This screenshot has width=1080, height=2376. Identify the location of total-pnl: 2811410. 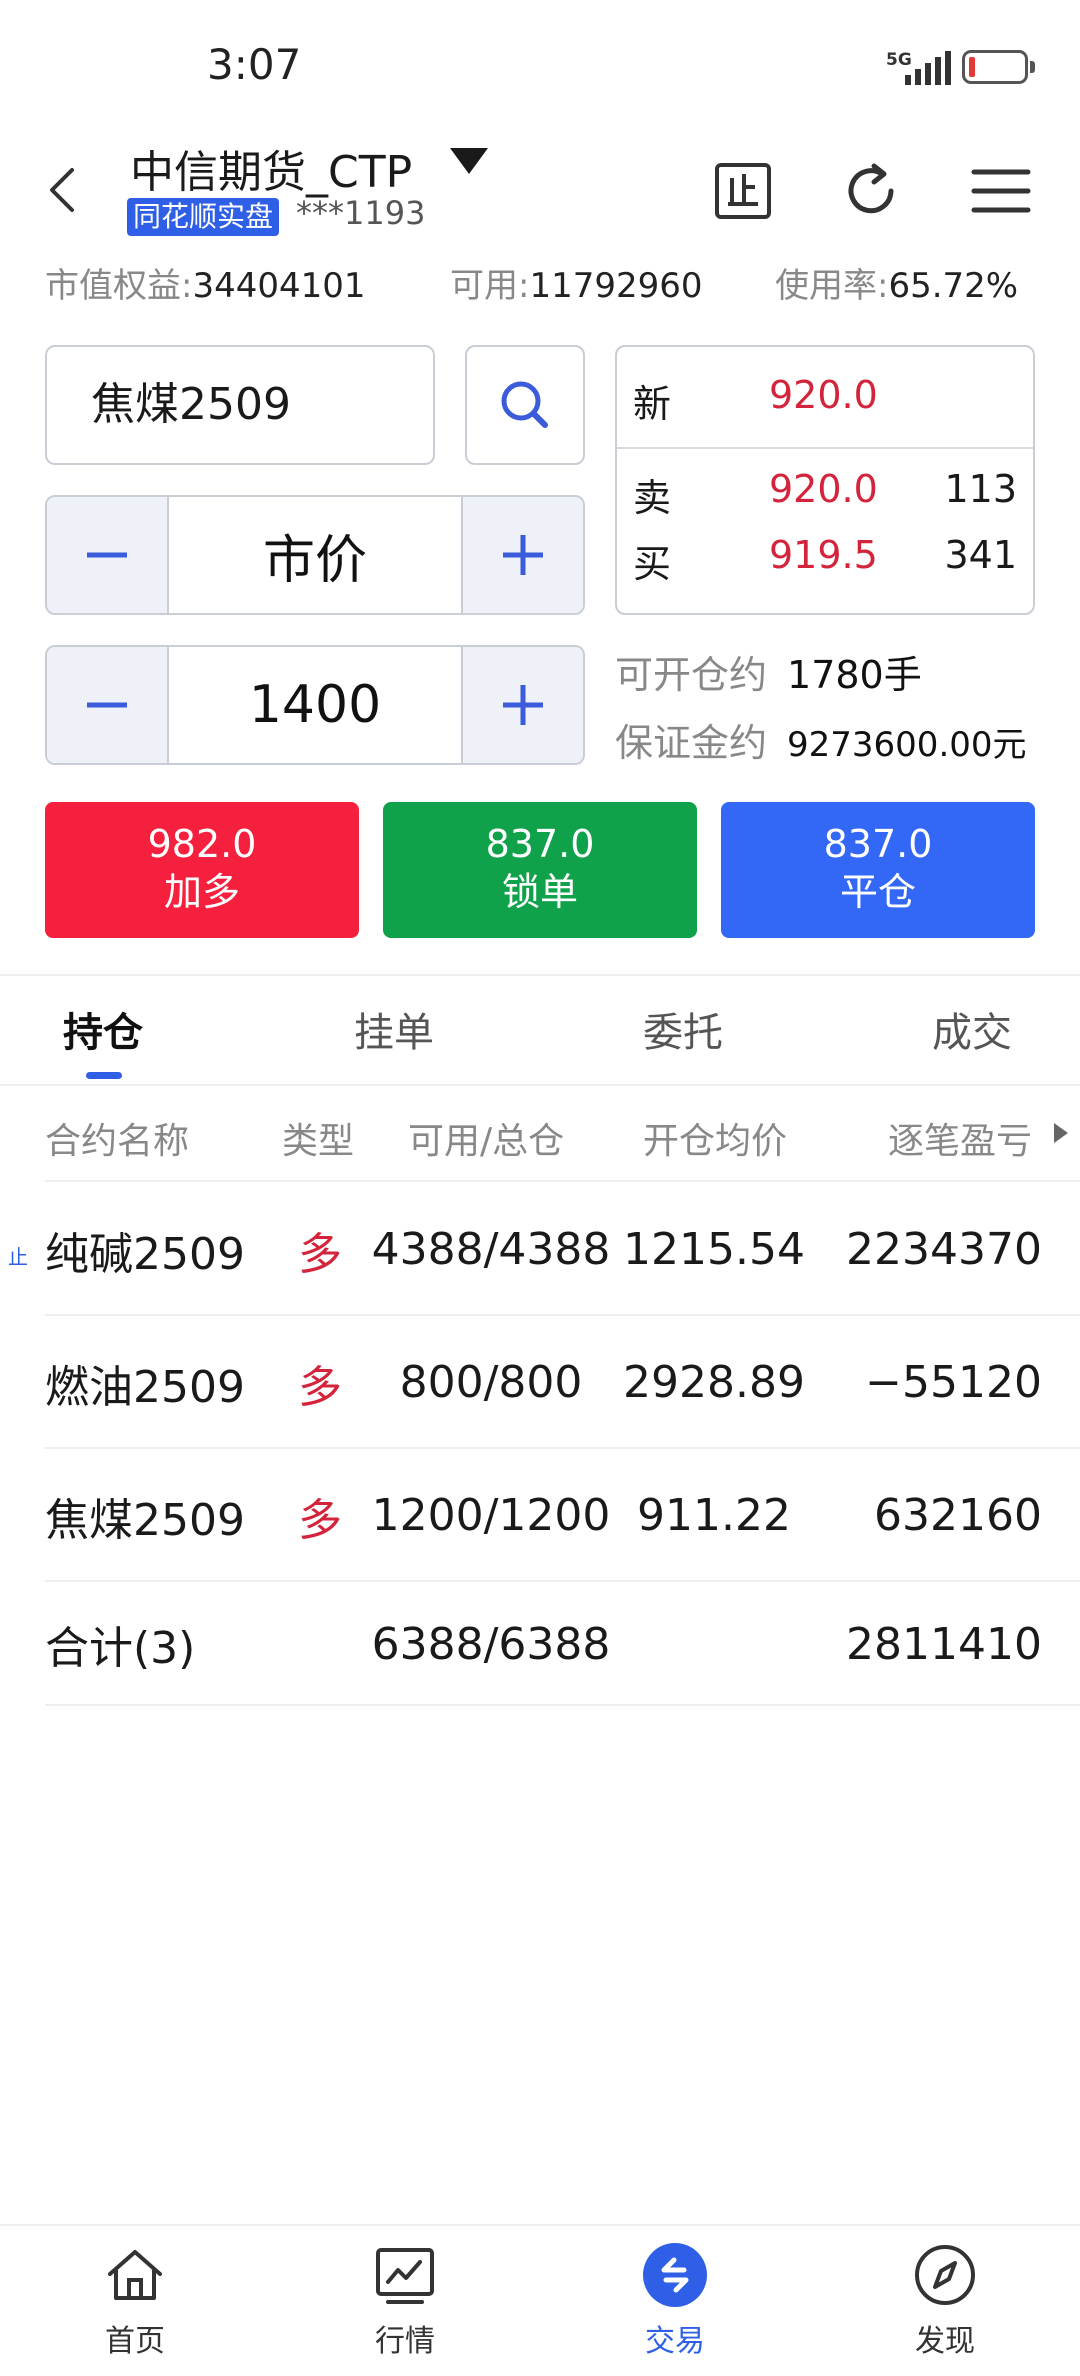
(944, 1644).